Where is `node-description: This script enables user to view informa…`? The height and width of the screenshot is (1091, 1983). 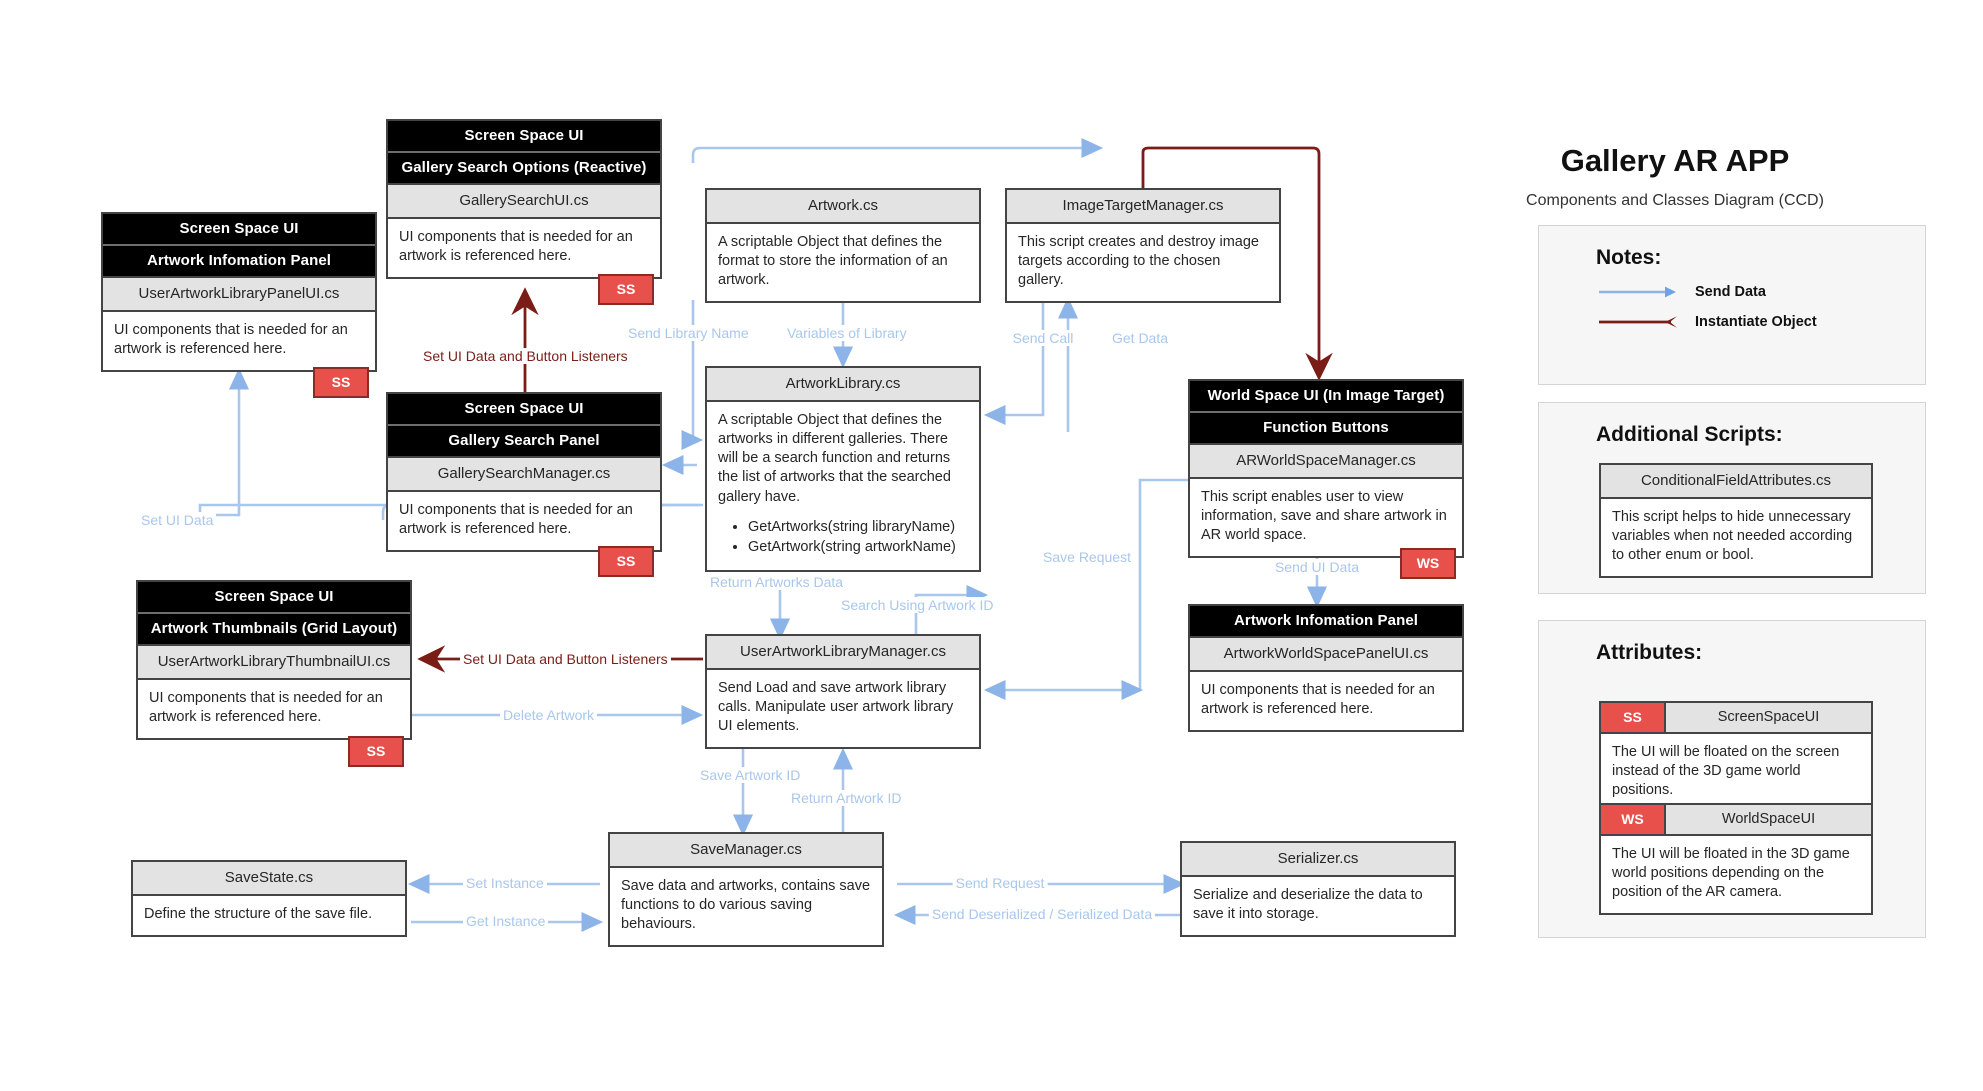 node-description: This script enables user to view informa… is located at coordinates (1324, 516).